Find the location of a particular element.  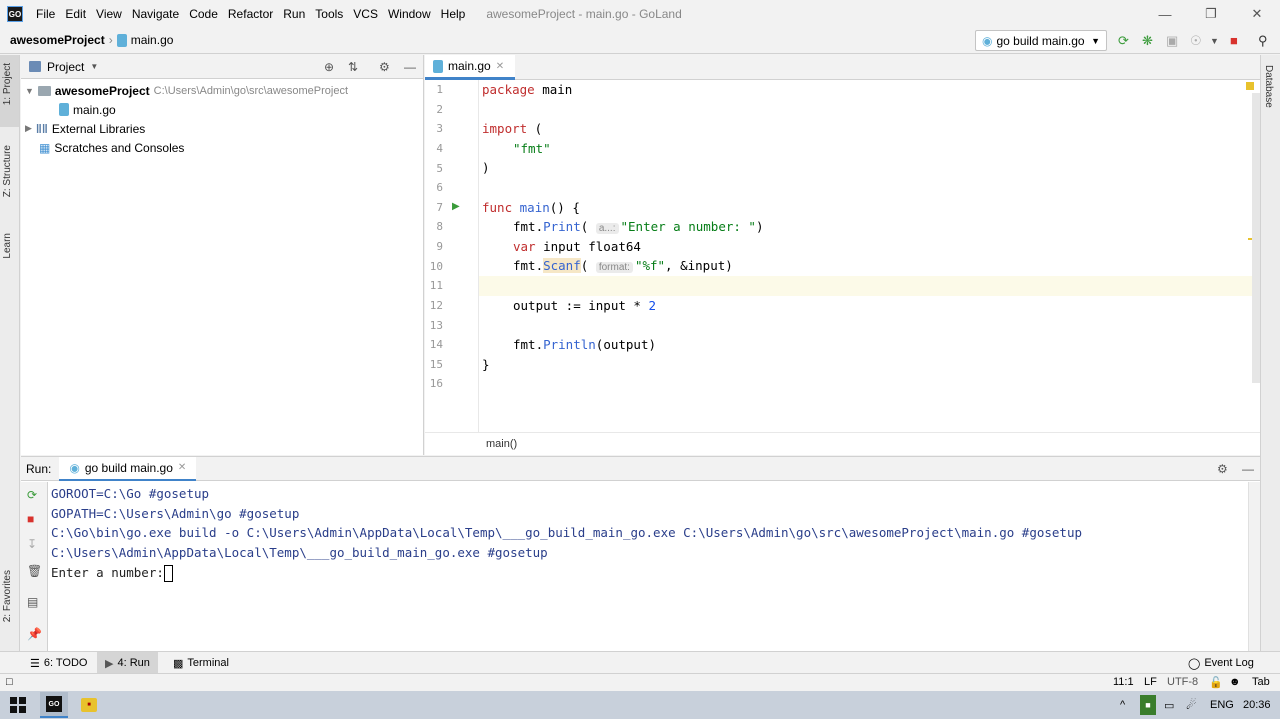

tree-root-label: awesomeProject is located at coordinates (102, 90).